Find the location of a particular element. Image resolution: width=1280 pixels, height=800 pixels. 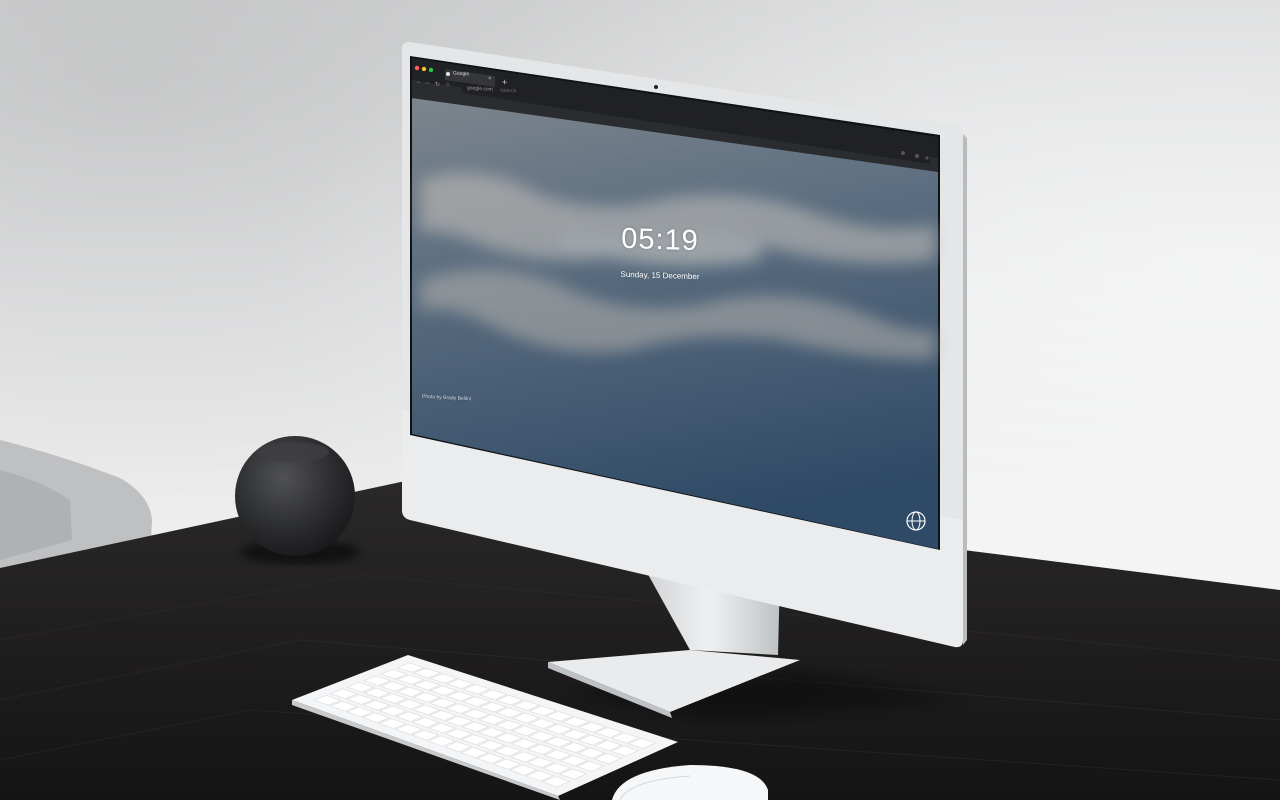

maximize-window-button is located at coordinates (431, 70).